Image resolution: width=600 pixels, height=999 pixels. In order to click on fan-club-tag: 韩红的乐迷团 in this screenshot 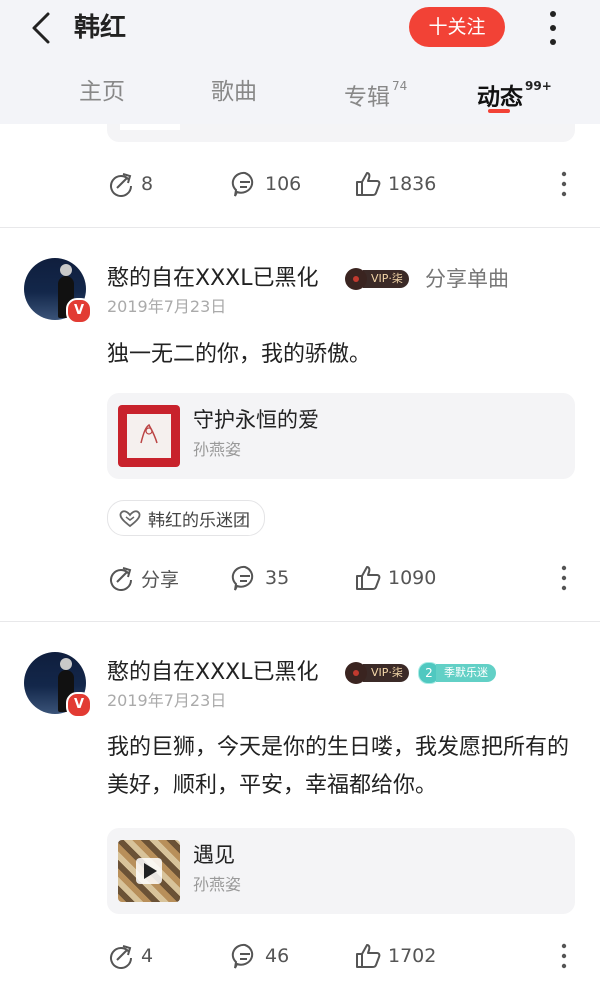, I will do `click(186, 518)`.